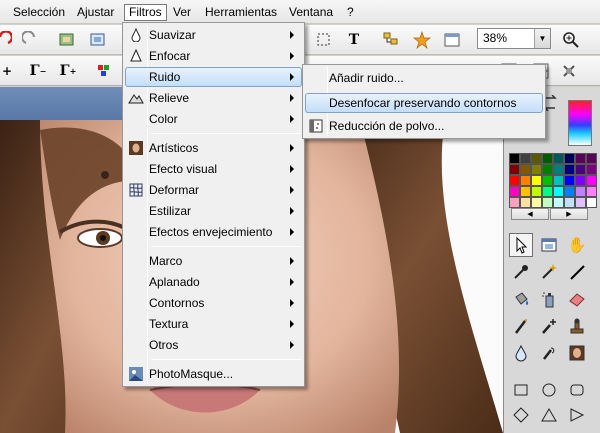 The height and width of the screenshot is (433, 600). What do you see at coordinates (9, 71) in the screenshot?
I see `gamma-increase-icon: +` at bounding box center [9, 71].